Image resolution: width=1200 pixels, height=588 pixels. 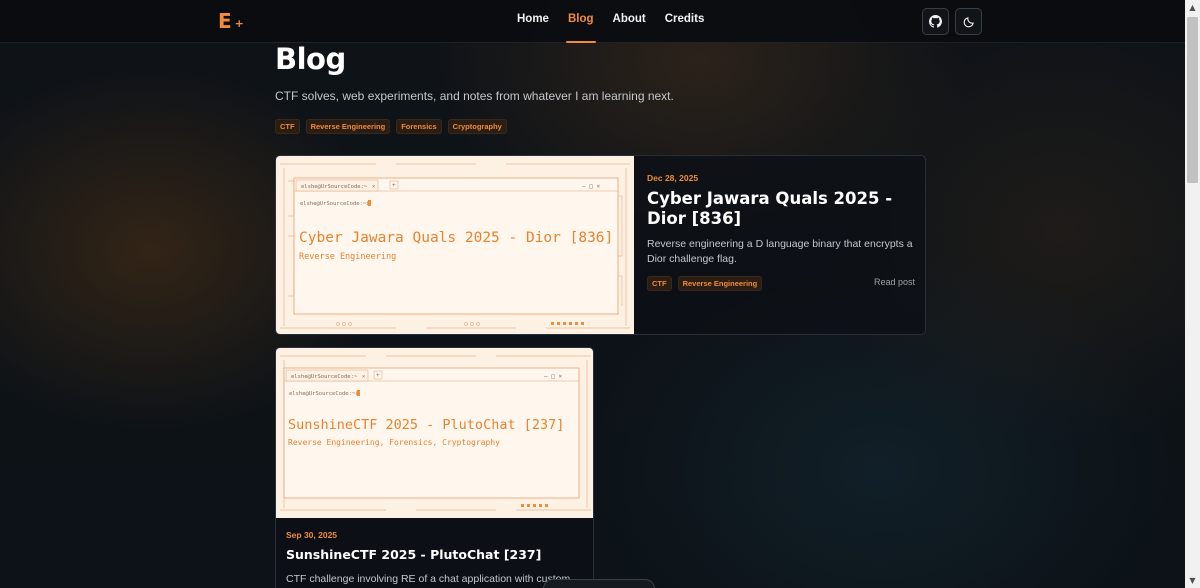 I want to click on tag-cryptography: Cryptography, so click(x=477, y=126).